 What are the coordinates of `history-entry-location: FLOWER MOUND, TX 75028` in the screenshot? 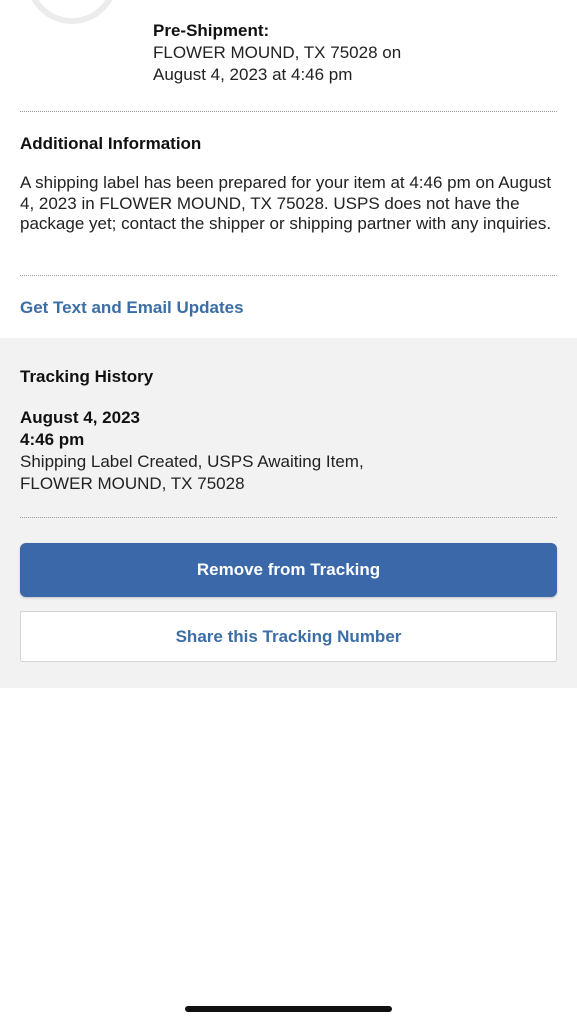 It's located at (132, 483).